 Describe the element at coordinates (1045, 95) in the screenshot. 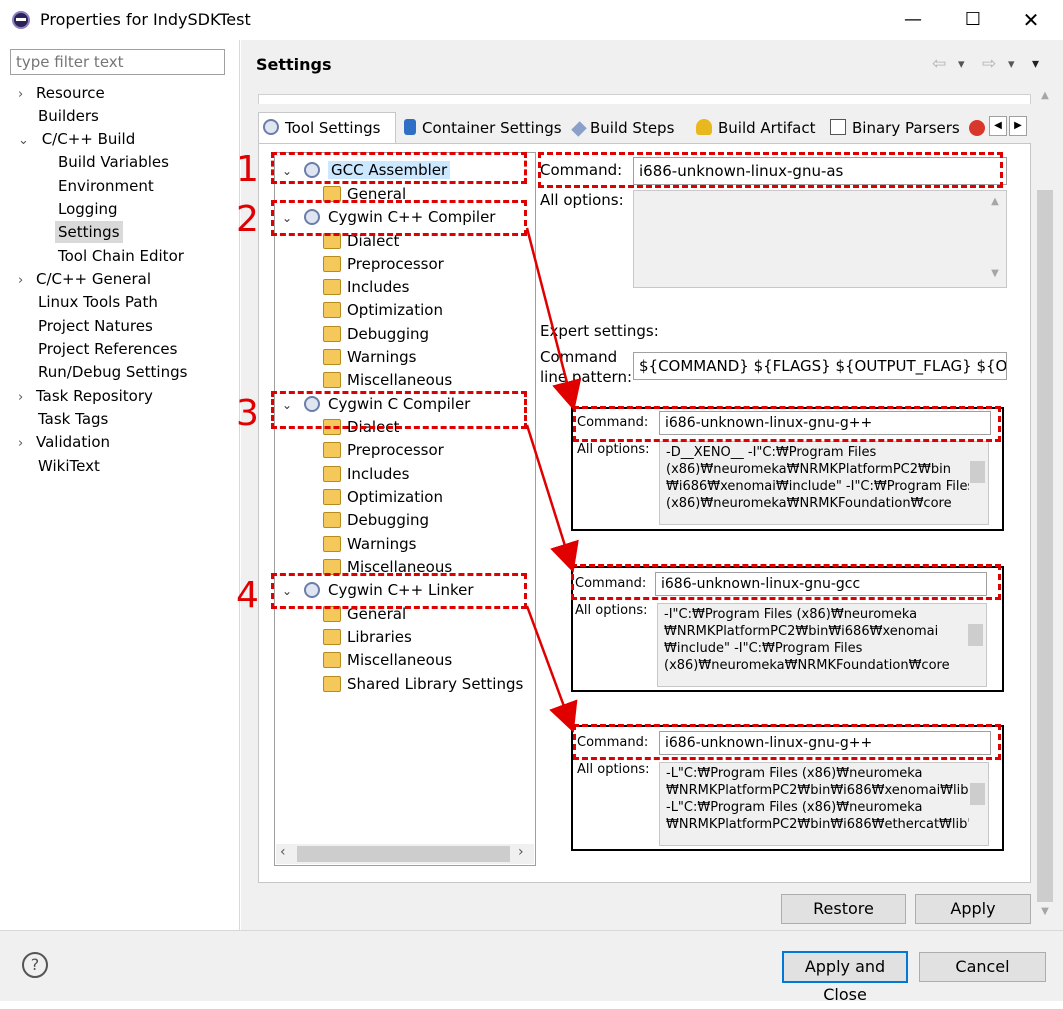

I see `scroll-up-arrow-icon: ▲` at that location.